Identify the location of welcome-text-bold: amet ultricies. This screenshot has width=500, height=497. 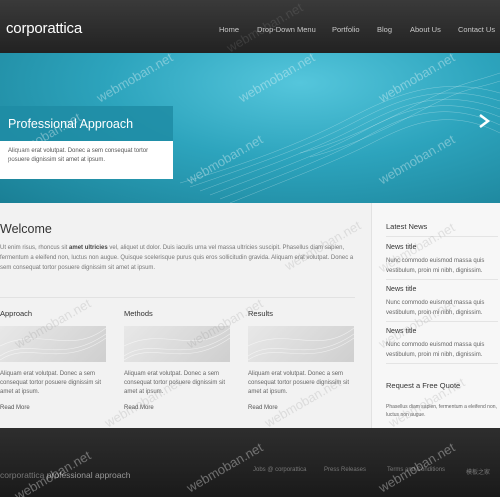
(88, 248).